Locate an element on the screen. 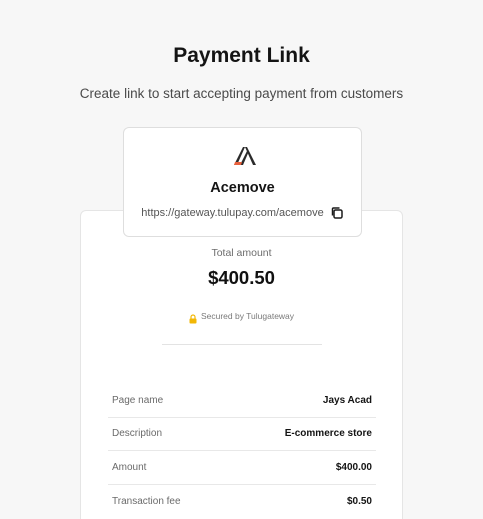  payment-link-row: https://gateway.tulupay.com/acemove is located at coordinates (242, 213).